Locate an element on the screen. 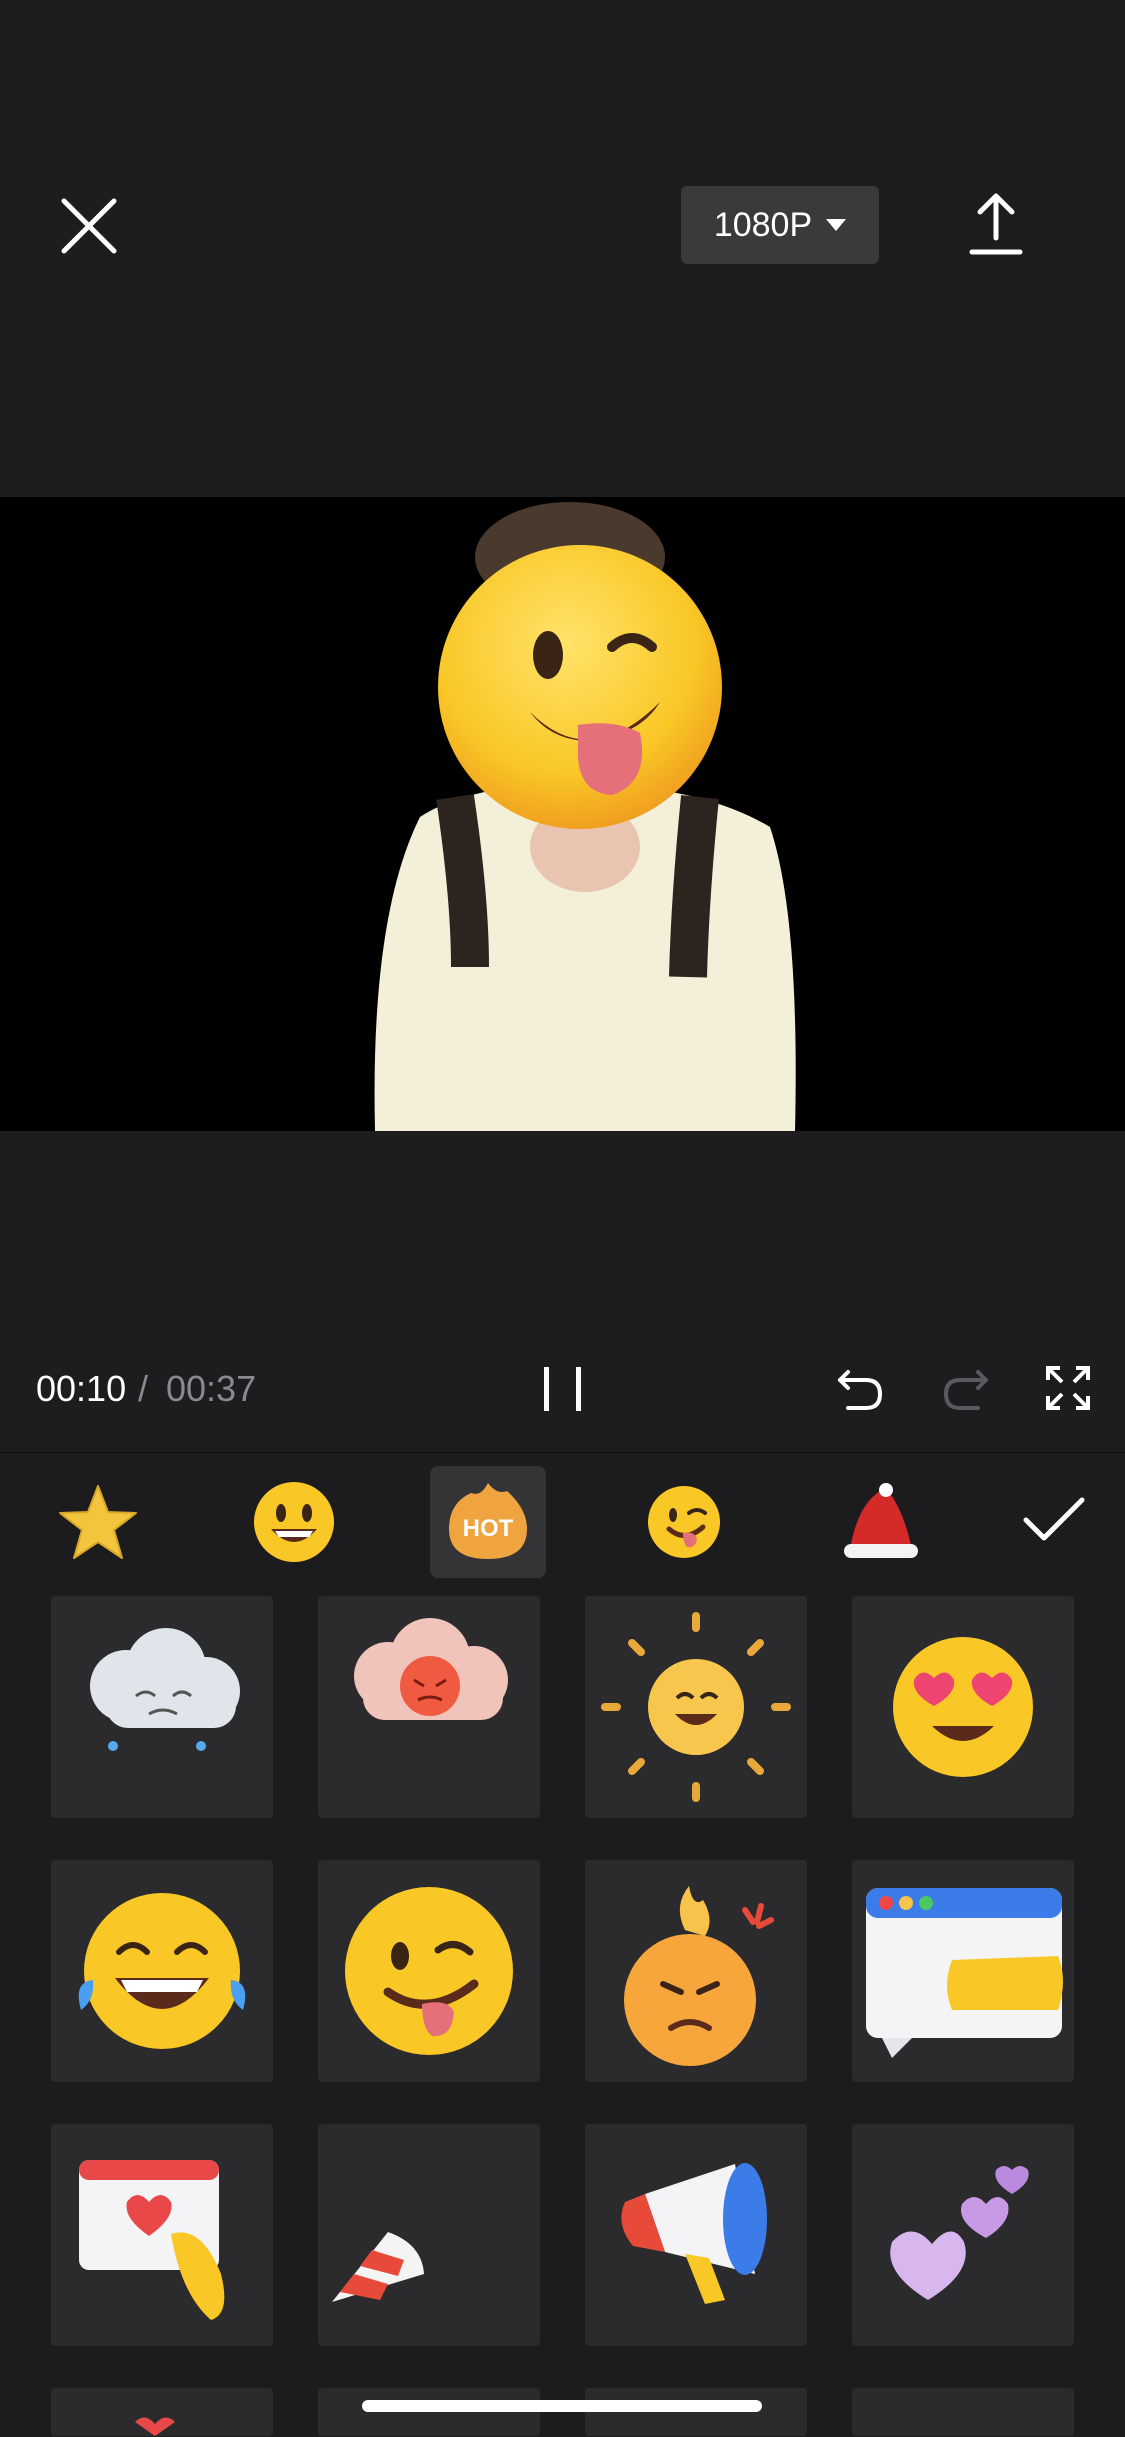 The width and height of the screenshot is (1125, 2437). pause-button is located at coordinates (563, 1389).